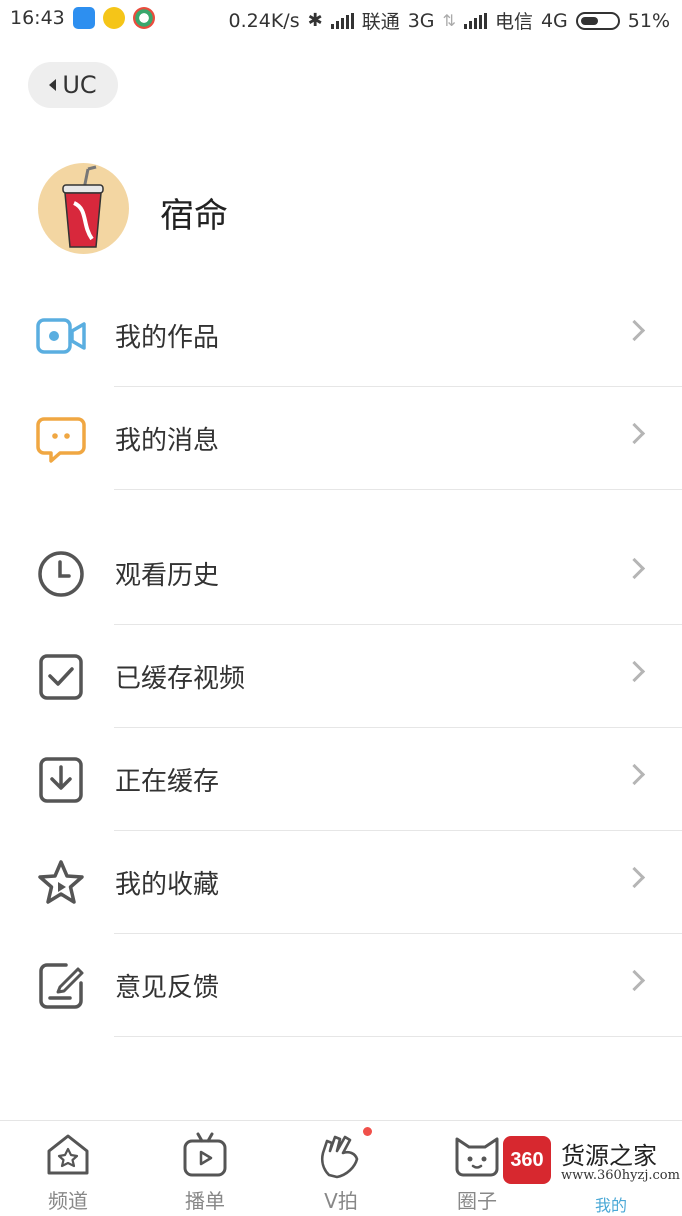  What do you see at coordinates (79, 85) in the screenshot?
I see `back-label: UC` at bounding box center [79, 85].